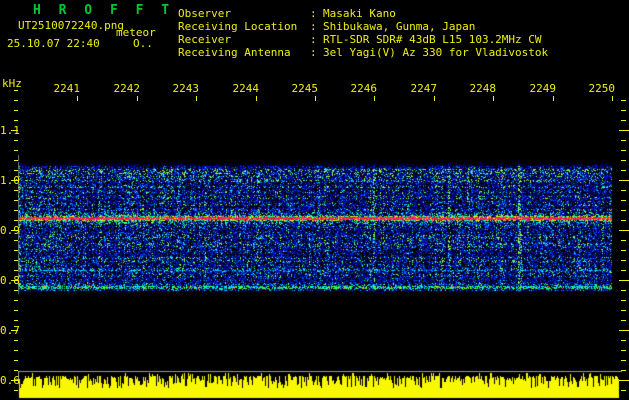 The height and width of the screenshot is (400, 629). I want to click on x-tick-label: 2246, so click(364, 88).